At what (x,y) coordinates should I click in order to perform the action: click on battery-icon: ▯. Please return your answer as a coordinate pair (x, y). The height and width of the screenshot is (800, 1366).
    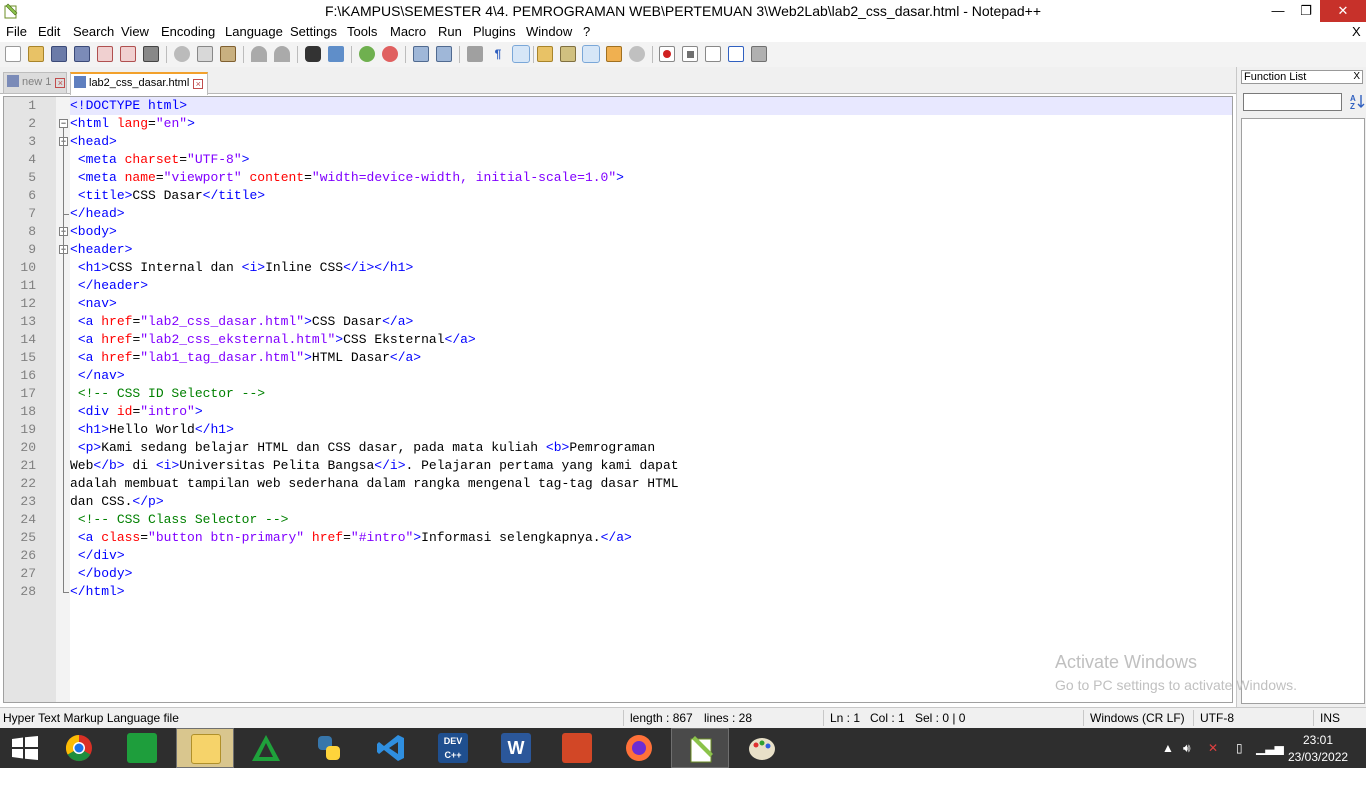
    Looking at the image, I should click on (1239, 748).